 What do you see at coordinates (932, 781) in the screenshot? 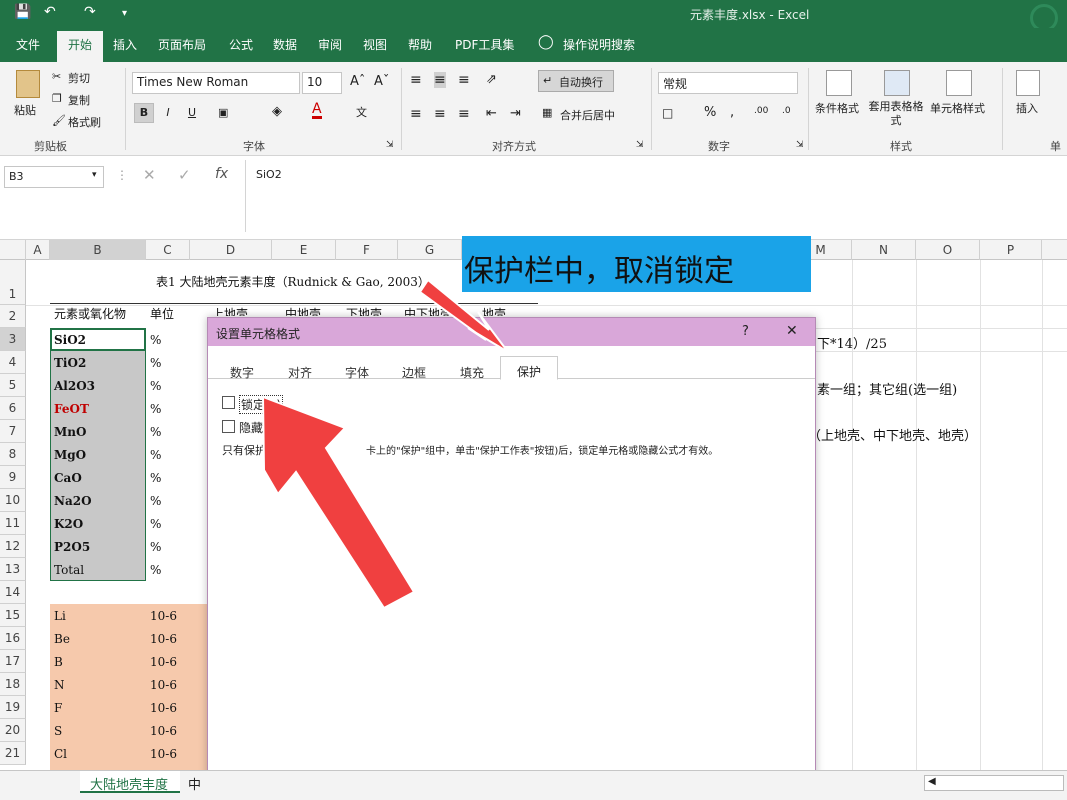
I see `scroll-left-icon: ◀` at bounding box center [932, 781].